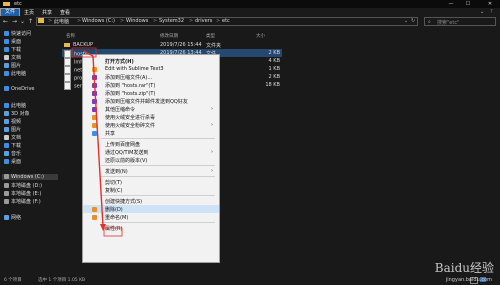  What do you see at coordinates (94, 101) in the screenshot?
I see `archive-icon` at bounding box center [94, 101].